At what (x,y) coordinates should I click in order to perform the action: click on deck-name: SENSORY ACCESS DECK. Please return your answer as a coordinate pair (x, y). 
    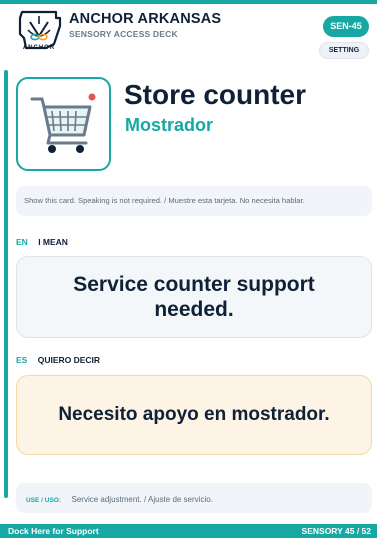
    Looking at the image, I should click on (123, 34).